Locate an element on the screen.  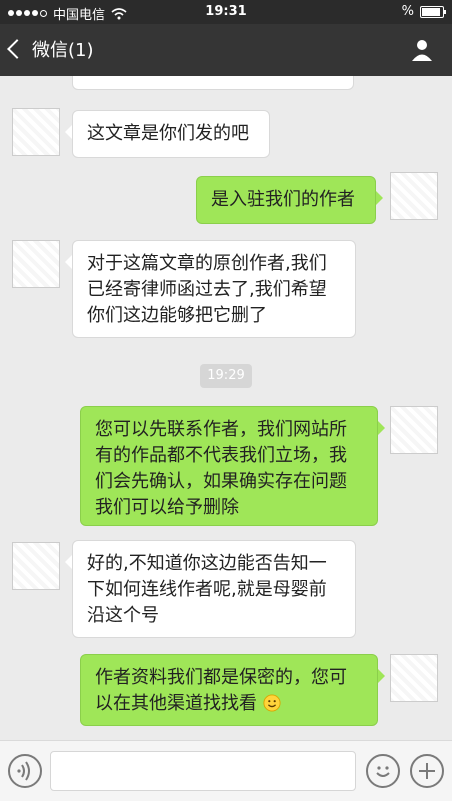
plus-button is located at coordinates (427, 771).